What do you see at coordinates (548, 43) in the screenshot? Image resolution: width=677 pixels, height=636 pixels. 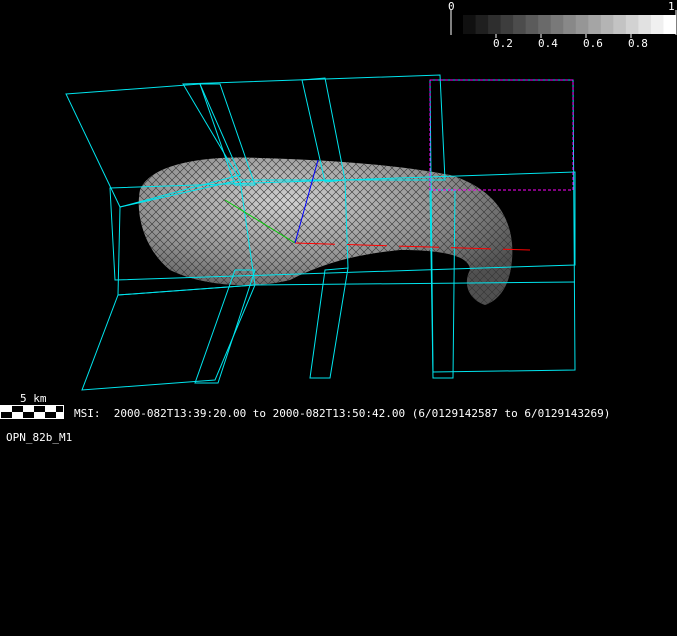 I see `colorbar-tick-label: 0.4` at bounding box center [548, 43].